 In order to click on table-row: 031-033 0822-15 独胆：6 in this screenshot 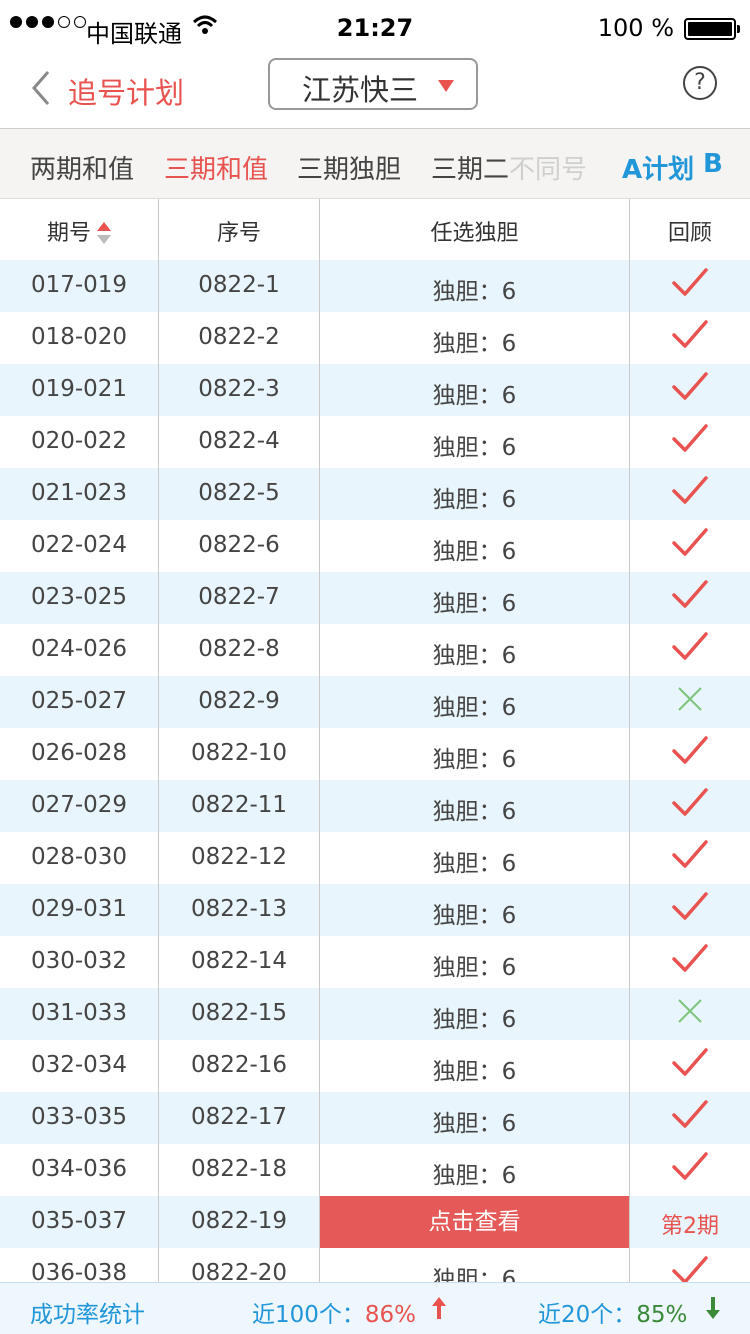, I will do `click(375, 1014)`.